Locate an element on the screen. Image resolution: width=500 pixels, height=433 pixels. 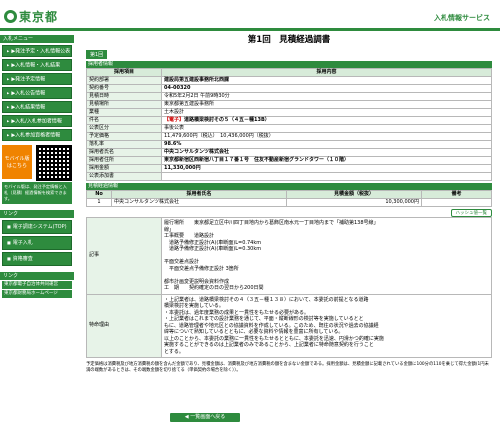
row-label: 公表区分 is located at coordinates (124, 128).